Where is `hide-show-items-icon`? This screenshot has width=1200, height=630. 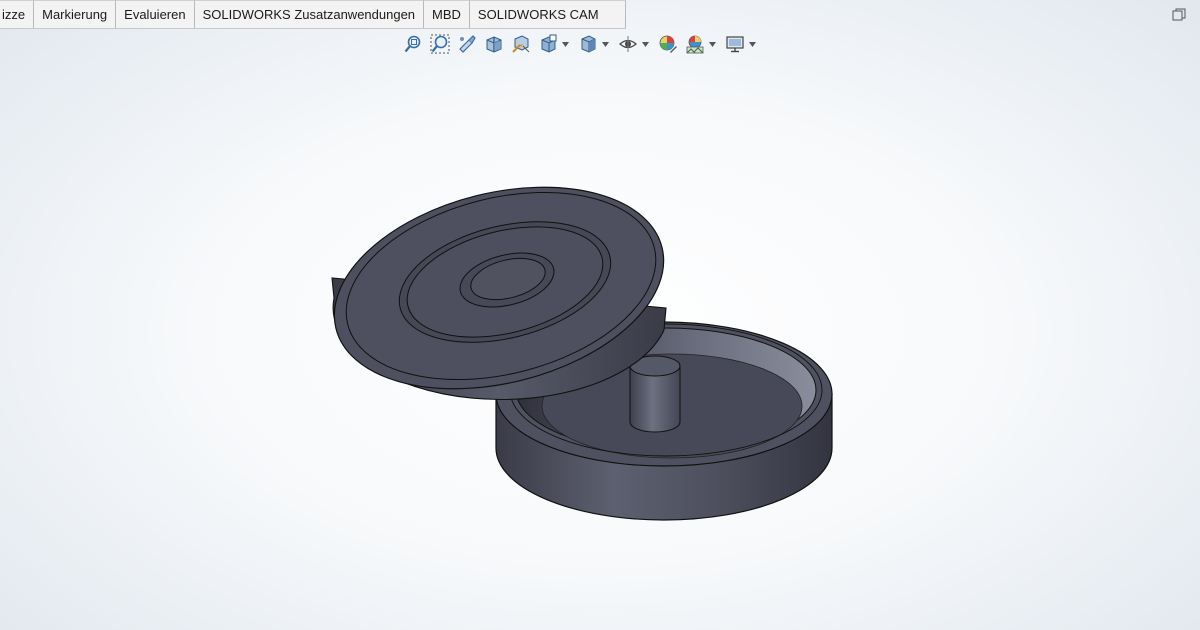 hide-show-items-icon is located at coordinates (628, 44).